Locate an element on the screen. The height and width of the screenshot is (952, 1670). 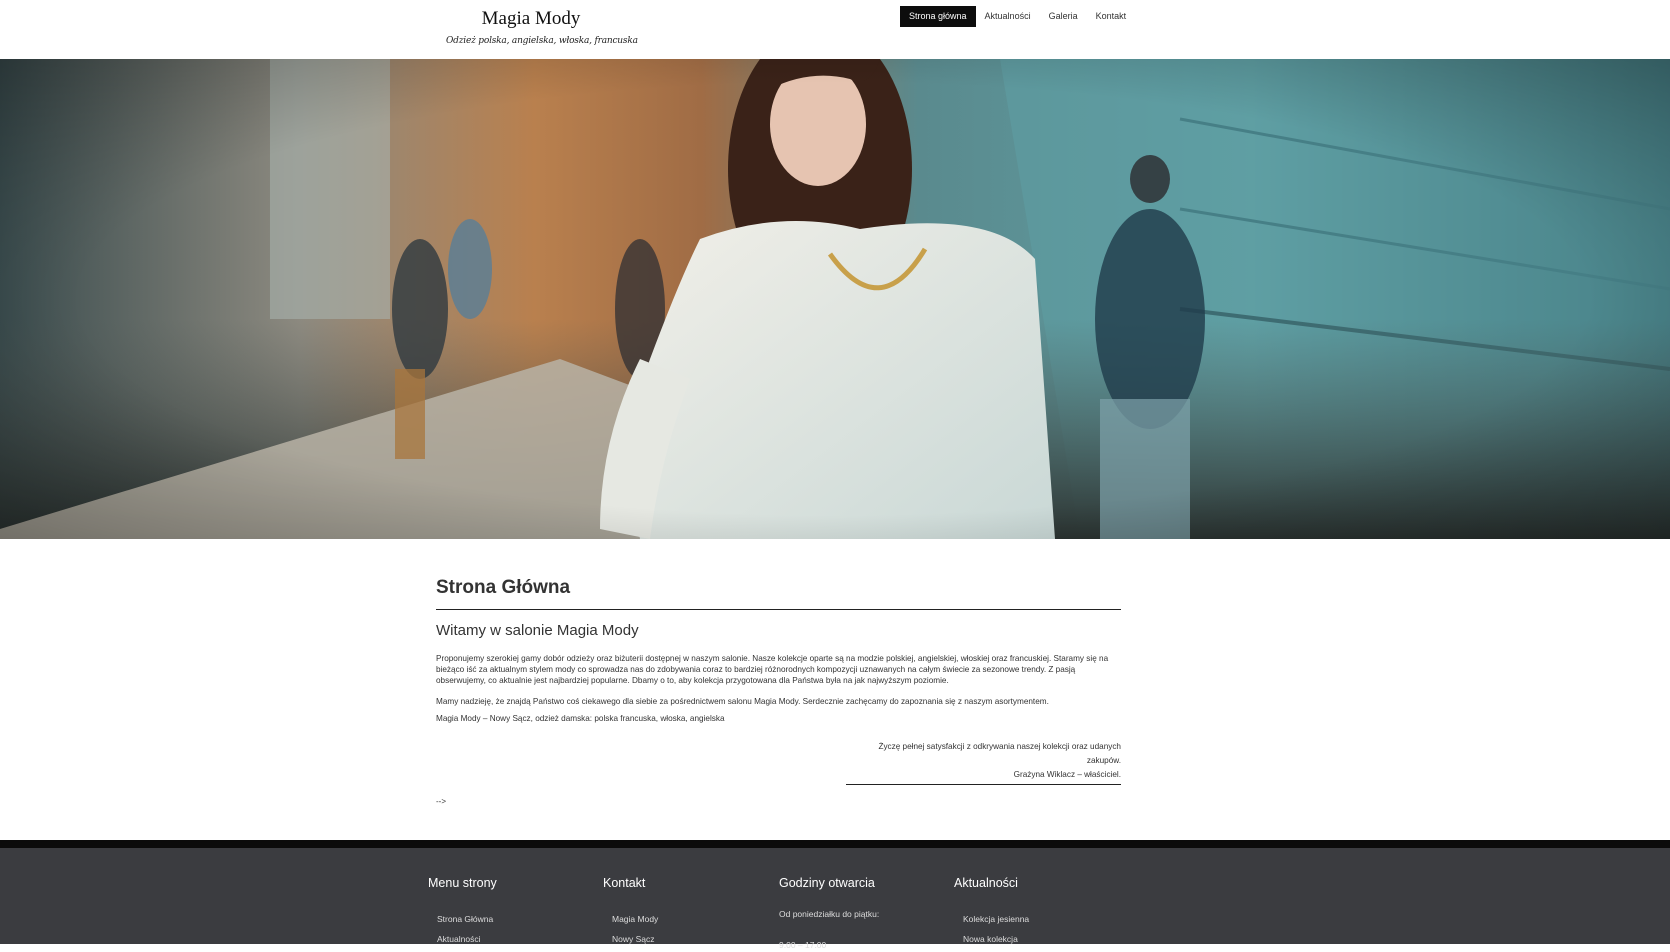
page-title: Strona Główna is located at coordinates (778, 593).